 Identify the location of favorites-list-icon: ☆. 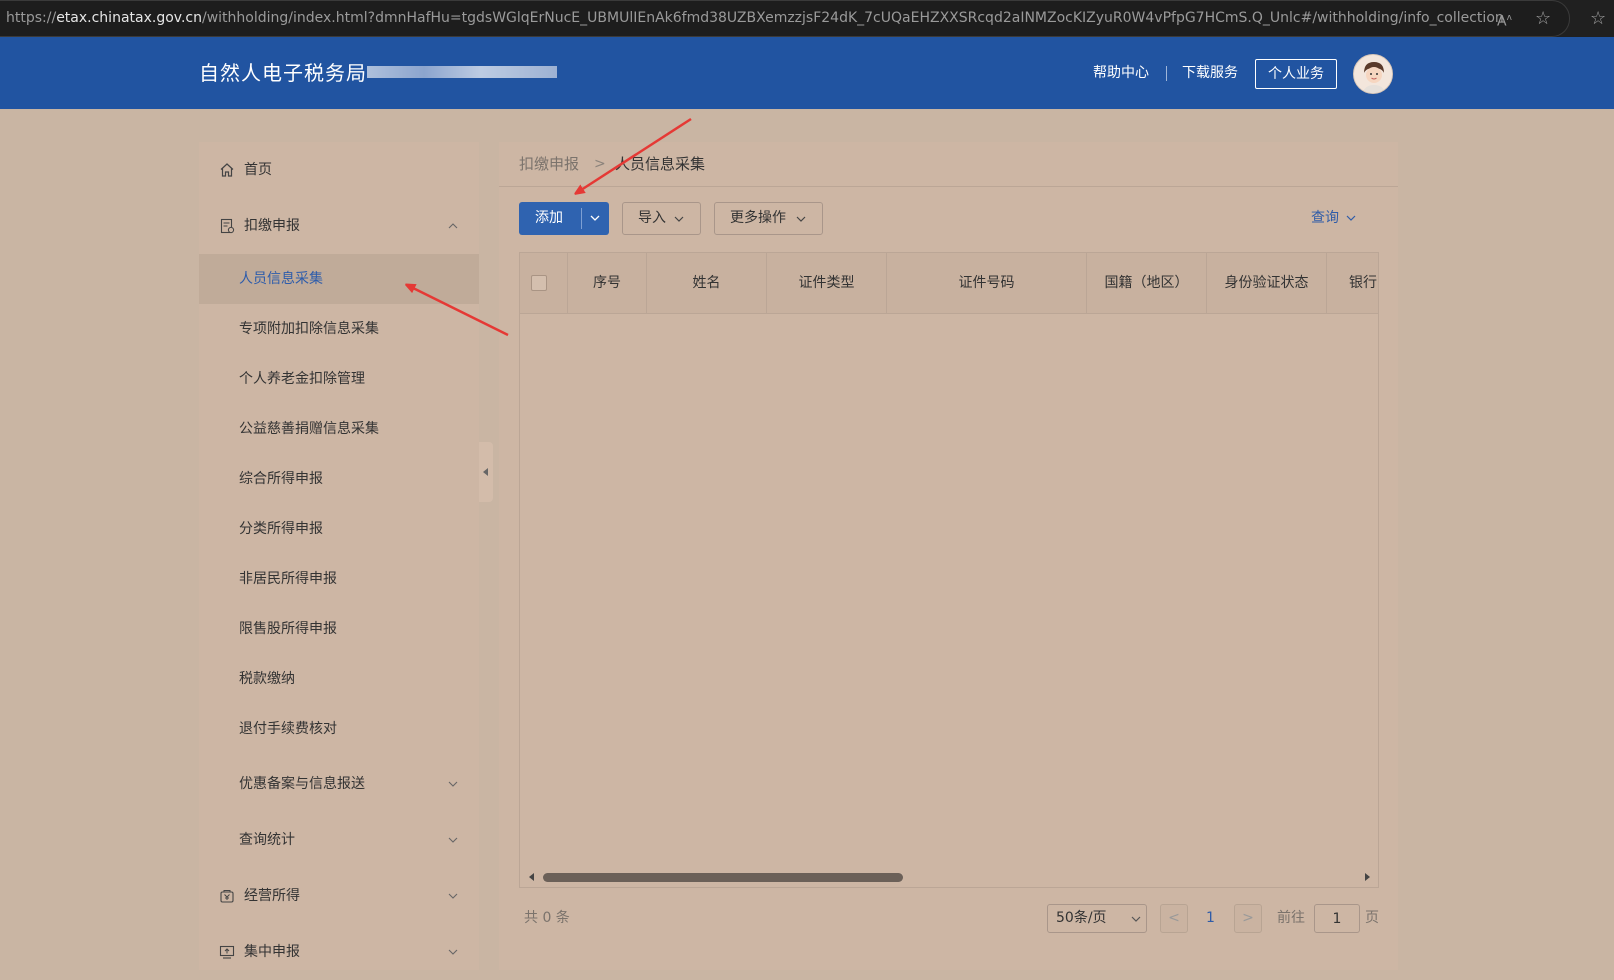
(1598, 18).